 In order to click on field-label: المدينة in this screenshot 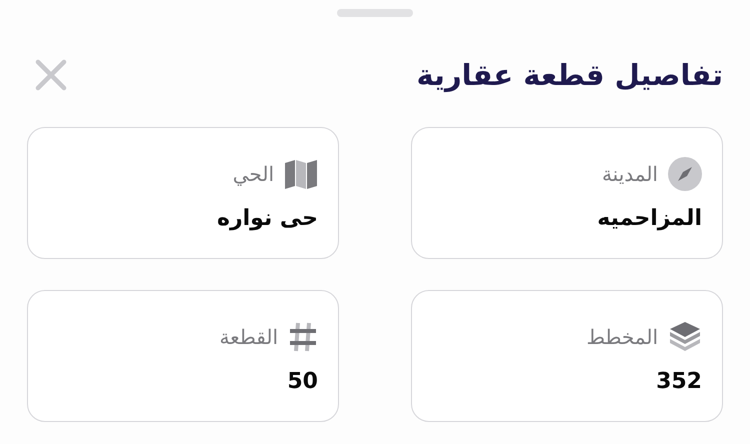, I will do `click(630, 174)`.